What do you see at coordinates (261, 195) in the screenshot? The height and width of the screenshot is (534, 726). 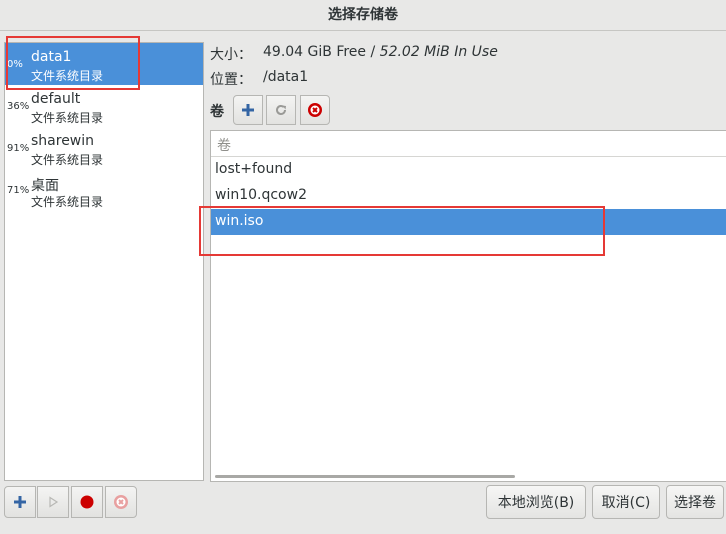 I see `volume-name: win10.qcow2` at bounding box center [261, 195].